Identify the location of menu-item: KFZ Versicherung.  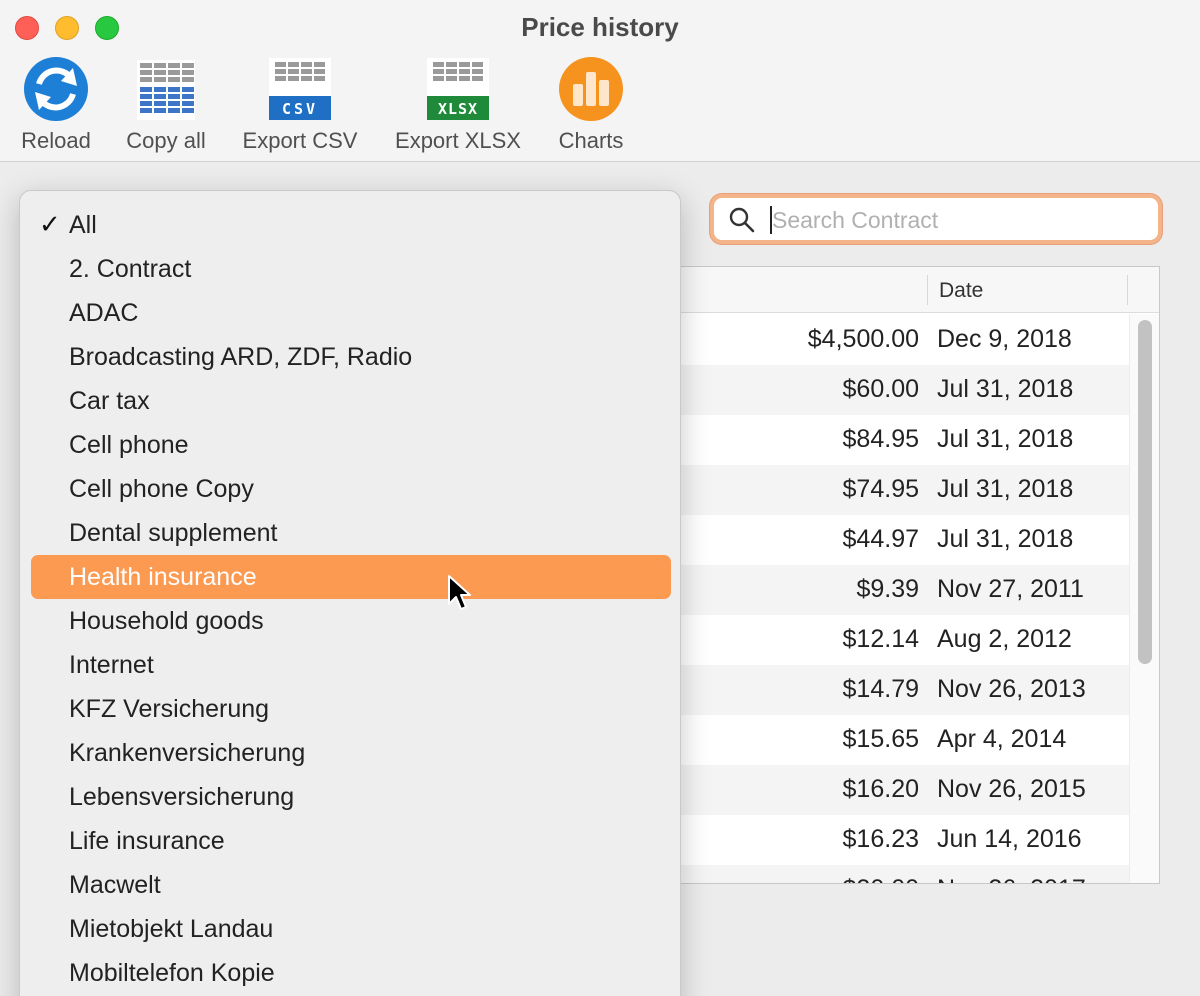
(351, 709).